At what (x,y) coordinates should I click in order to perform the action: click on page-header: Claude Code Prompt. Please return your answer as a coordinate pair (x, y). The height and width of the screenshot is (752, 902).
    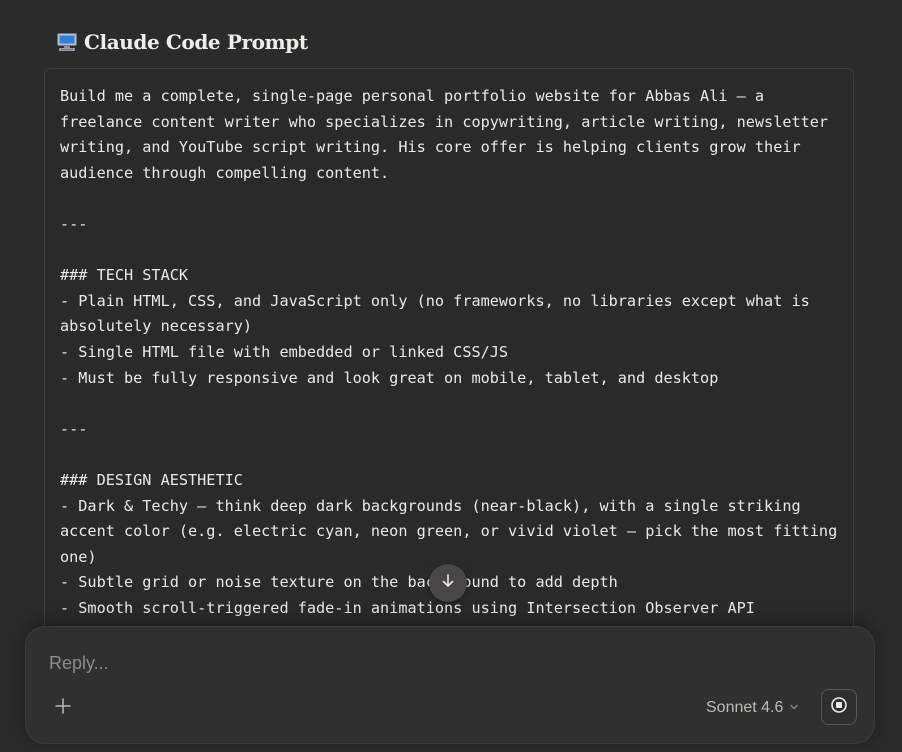
    Looking at the image, I should click on (182, 42).